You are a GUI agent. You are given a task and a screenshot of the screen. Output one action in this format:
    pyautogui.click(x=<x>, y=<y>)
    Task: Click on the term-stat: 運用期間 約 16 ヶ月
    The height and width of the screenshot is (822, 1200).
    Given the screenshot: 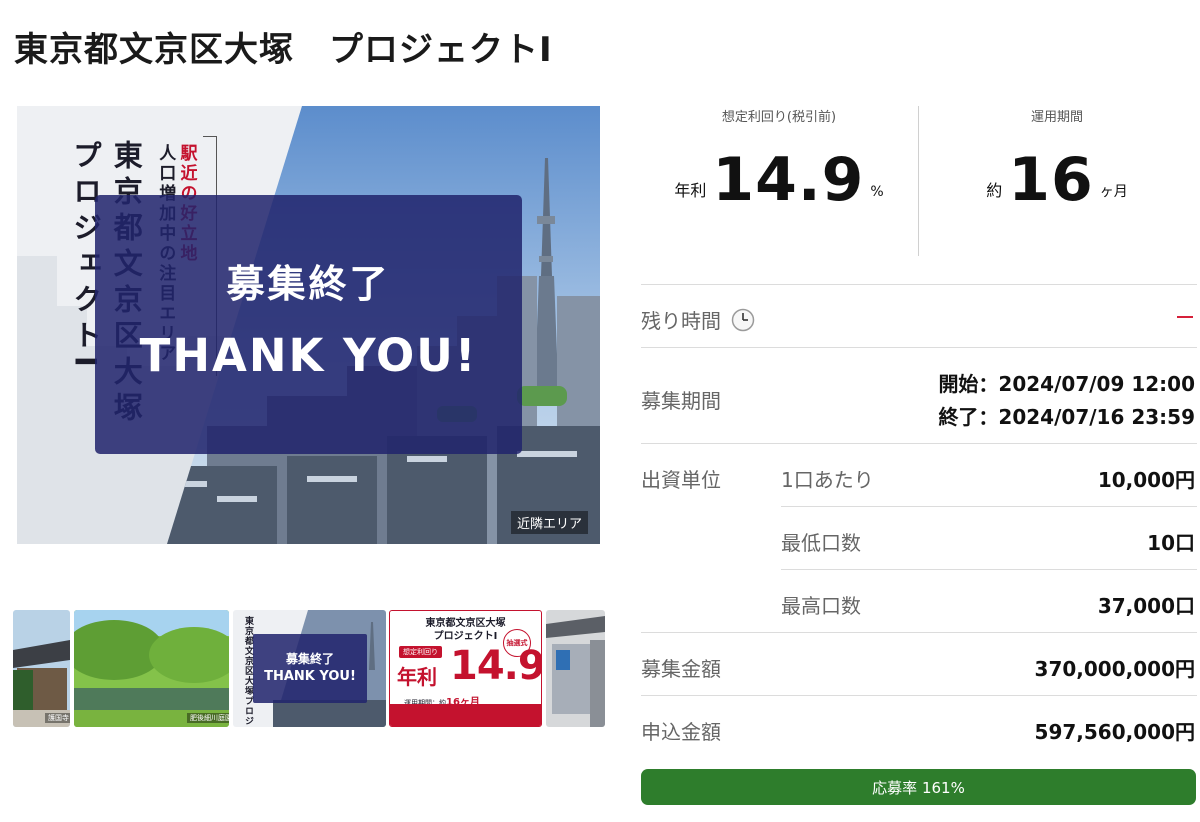 What is the action you would take?
    pyautogui.click(x=1057, y=160)
    